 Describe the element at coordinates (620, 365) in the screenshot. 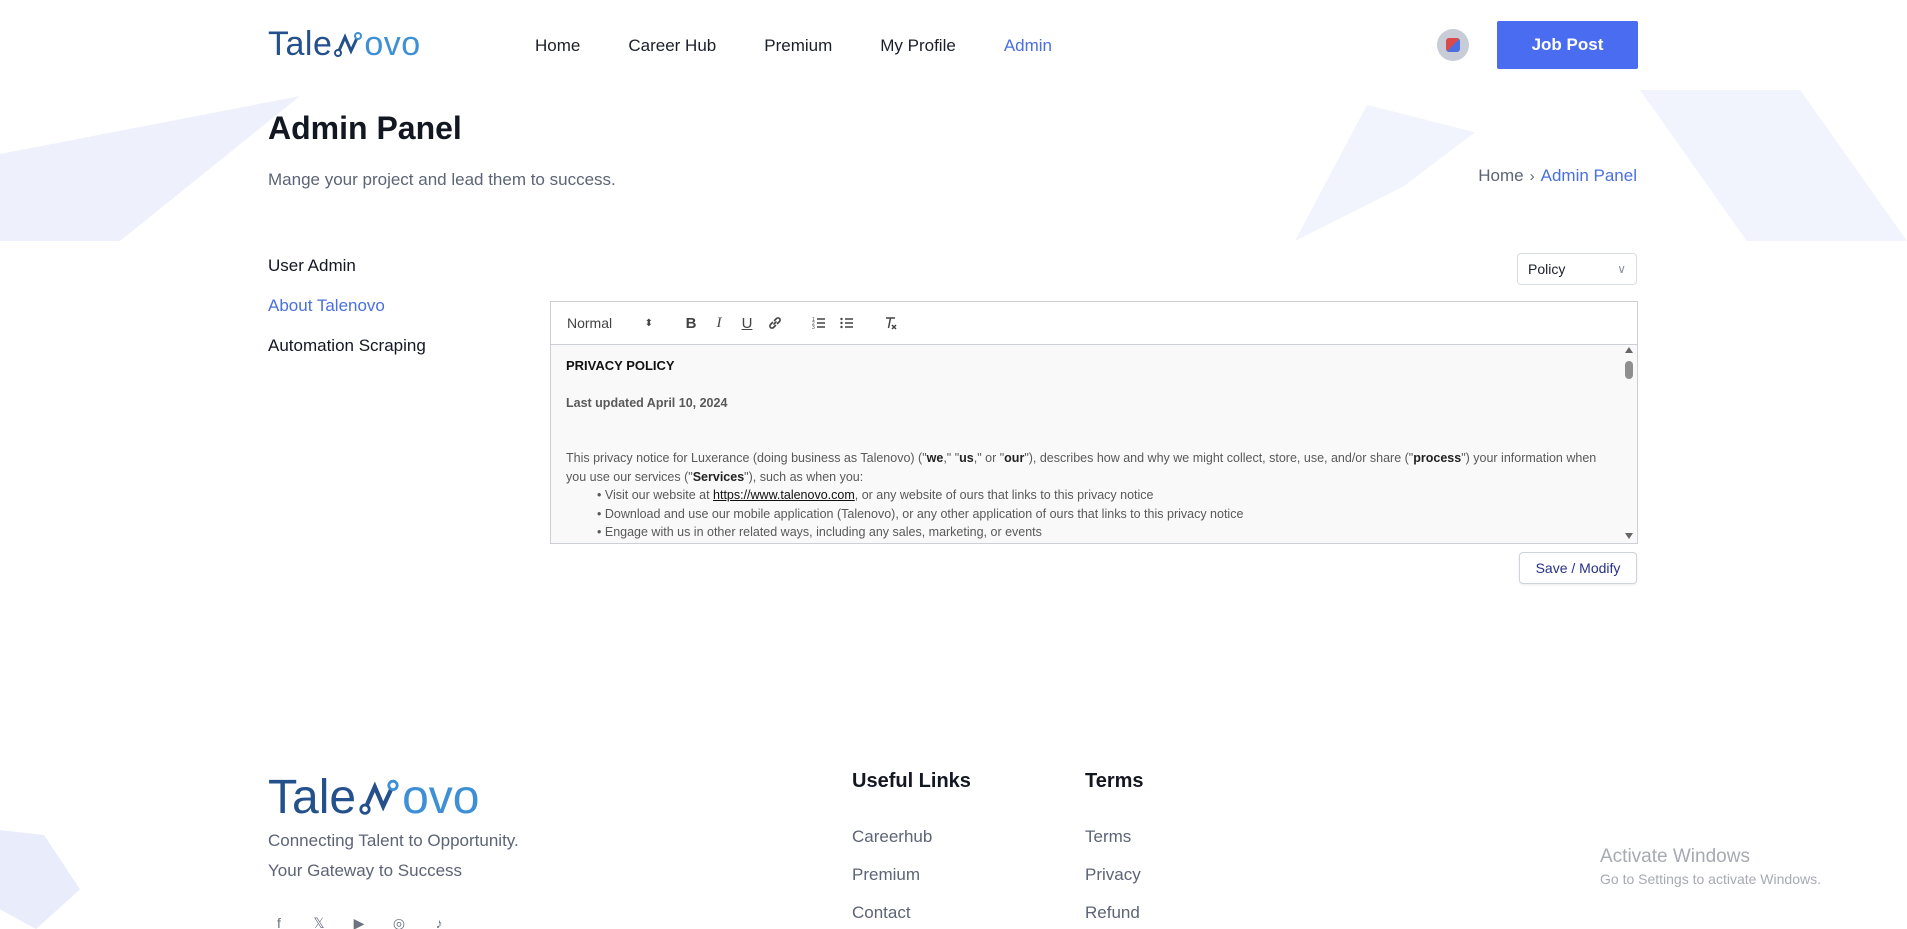

I see `policy-heading: PRIVACY POLICY` at that location.